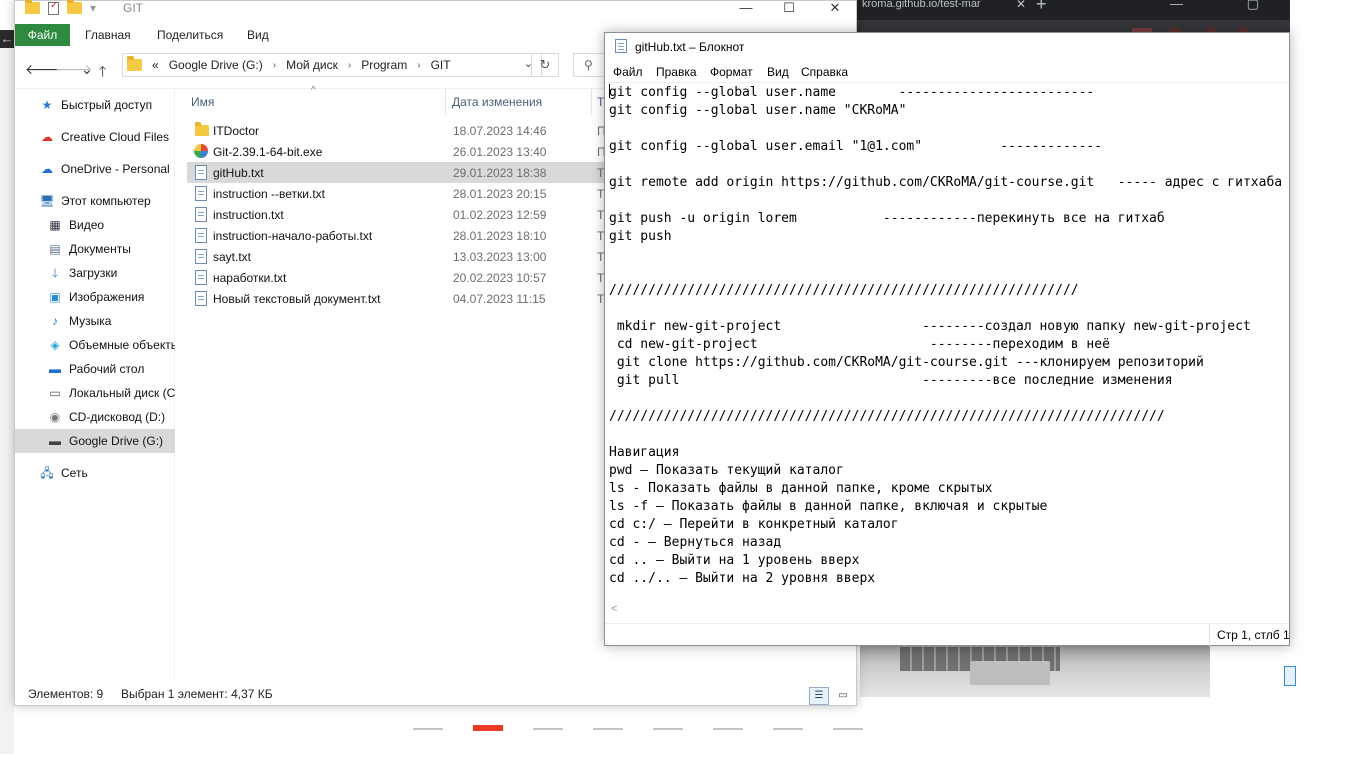 Image resolution: width=1366 pixels, height=768 pixels. Describe the element at coordinates (843, 696) in the screenshot. I see `large-icons-view-icon: ▭` at that location.